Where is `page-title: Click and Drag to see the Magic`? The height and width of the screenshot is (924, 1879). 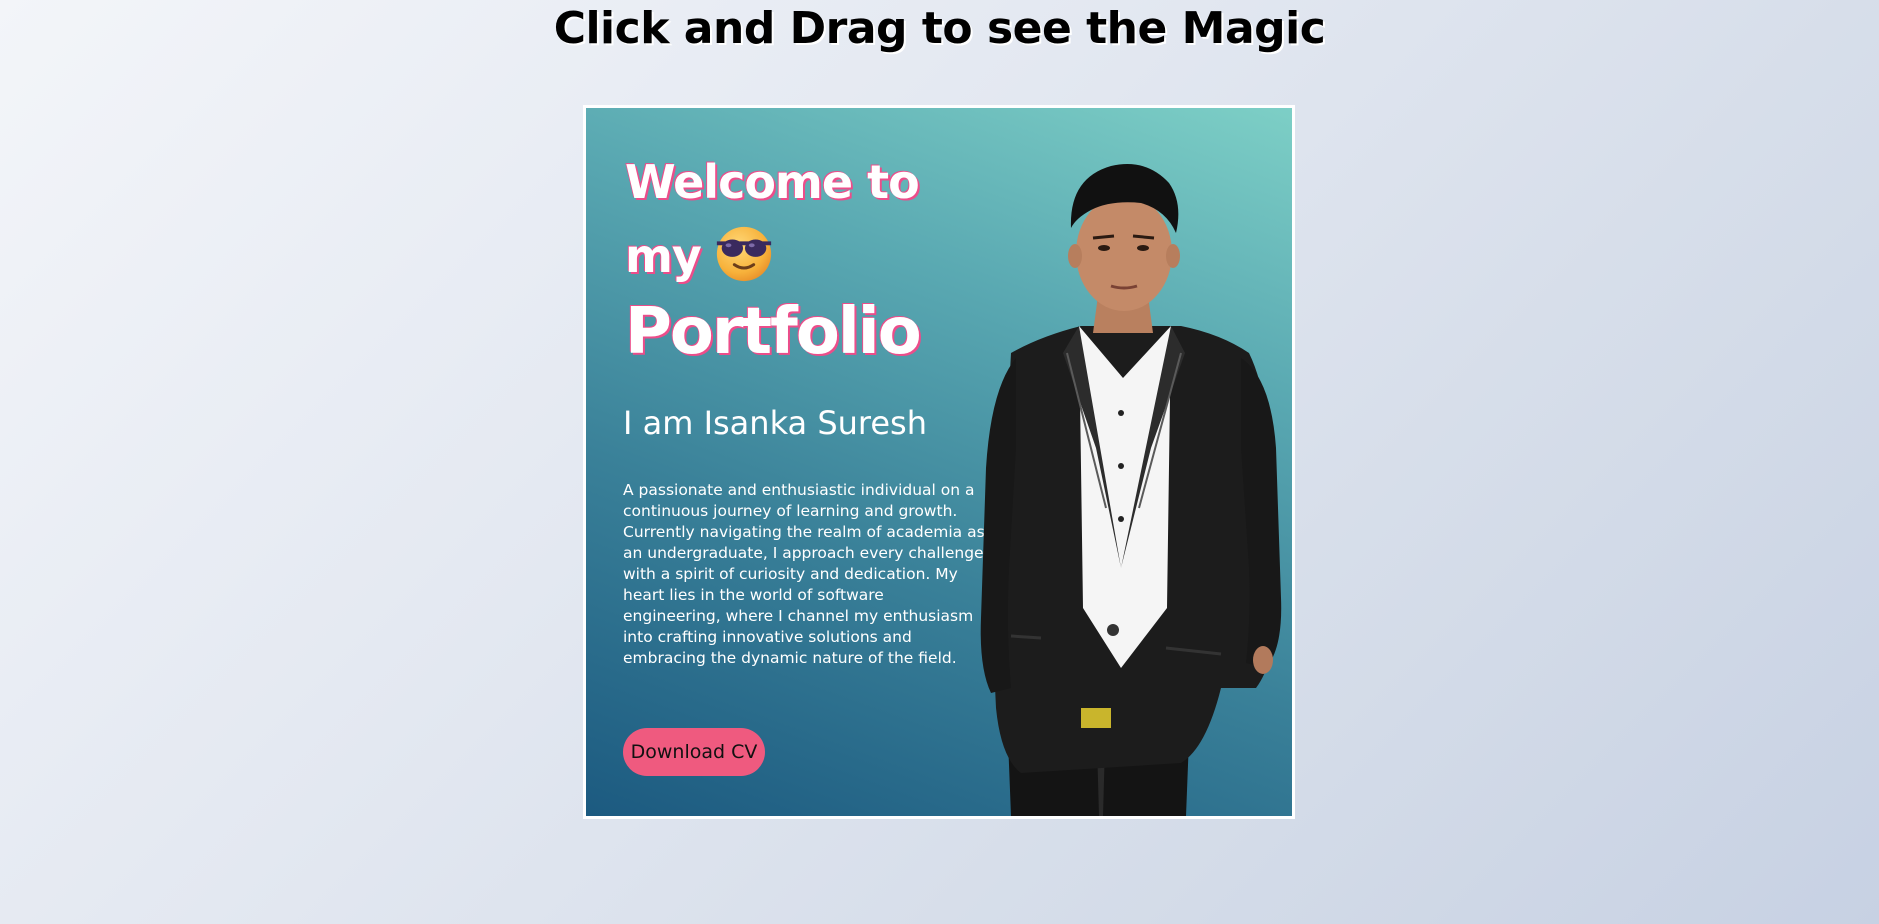
page-title: Click and Drag to see the Magic is located at coordinates (939, 28).